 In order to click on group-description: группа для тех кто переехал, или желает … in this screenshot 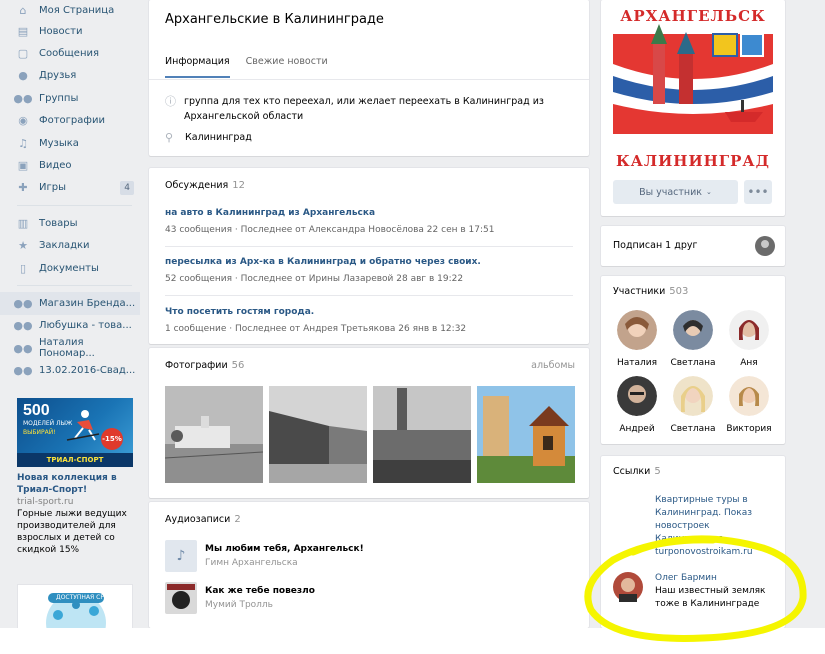, I will do `click(364, 109)`.